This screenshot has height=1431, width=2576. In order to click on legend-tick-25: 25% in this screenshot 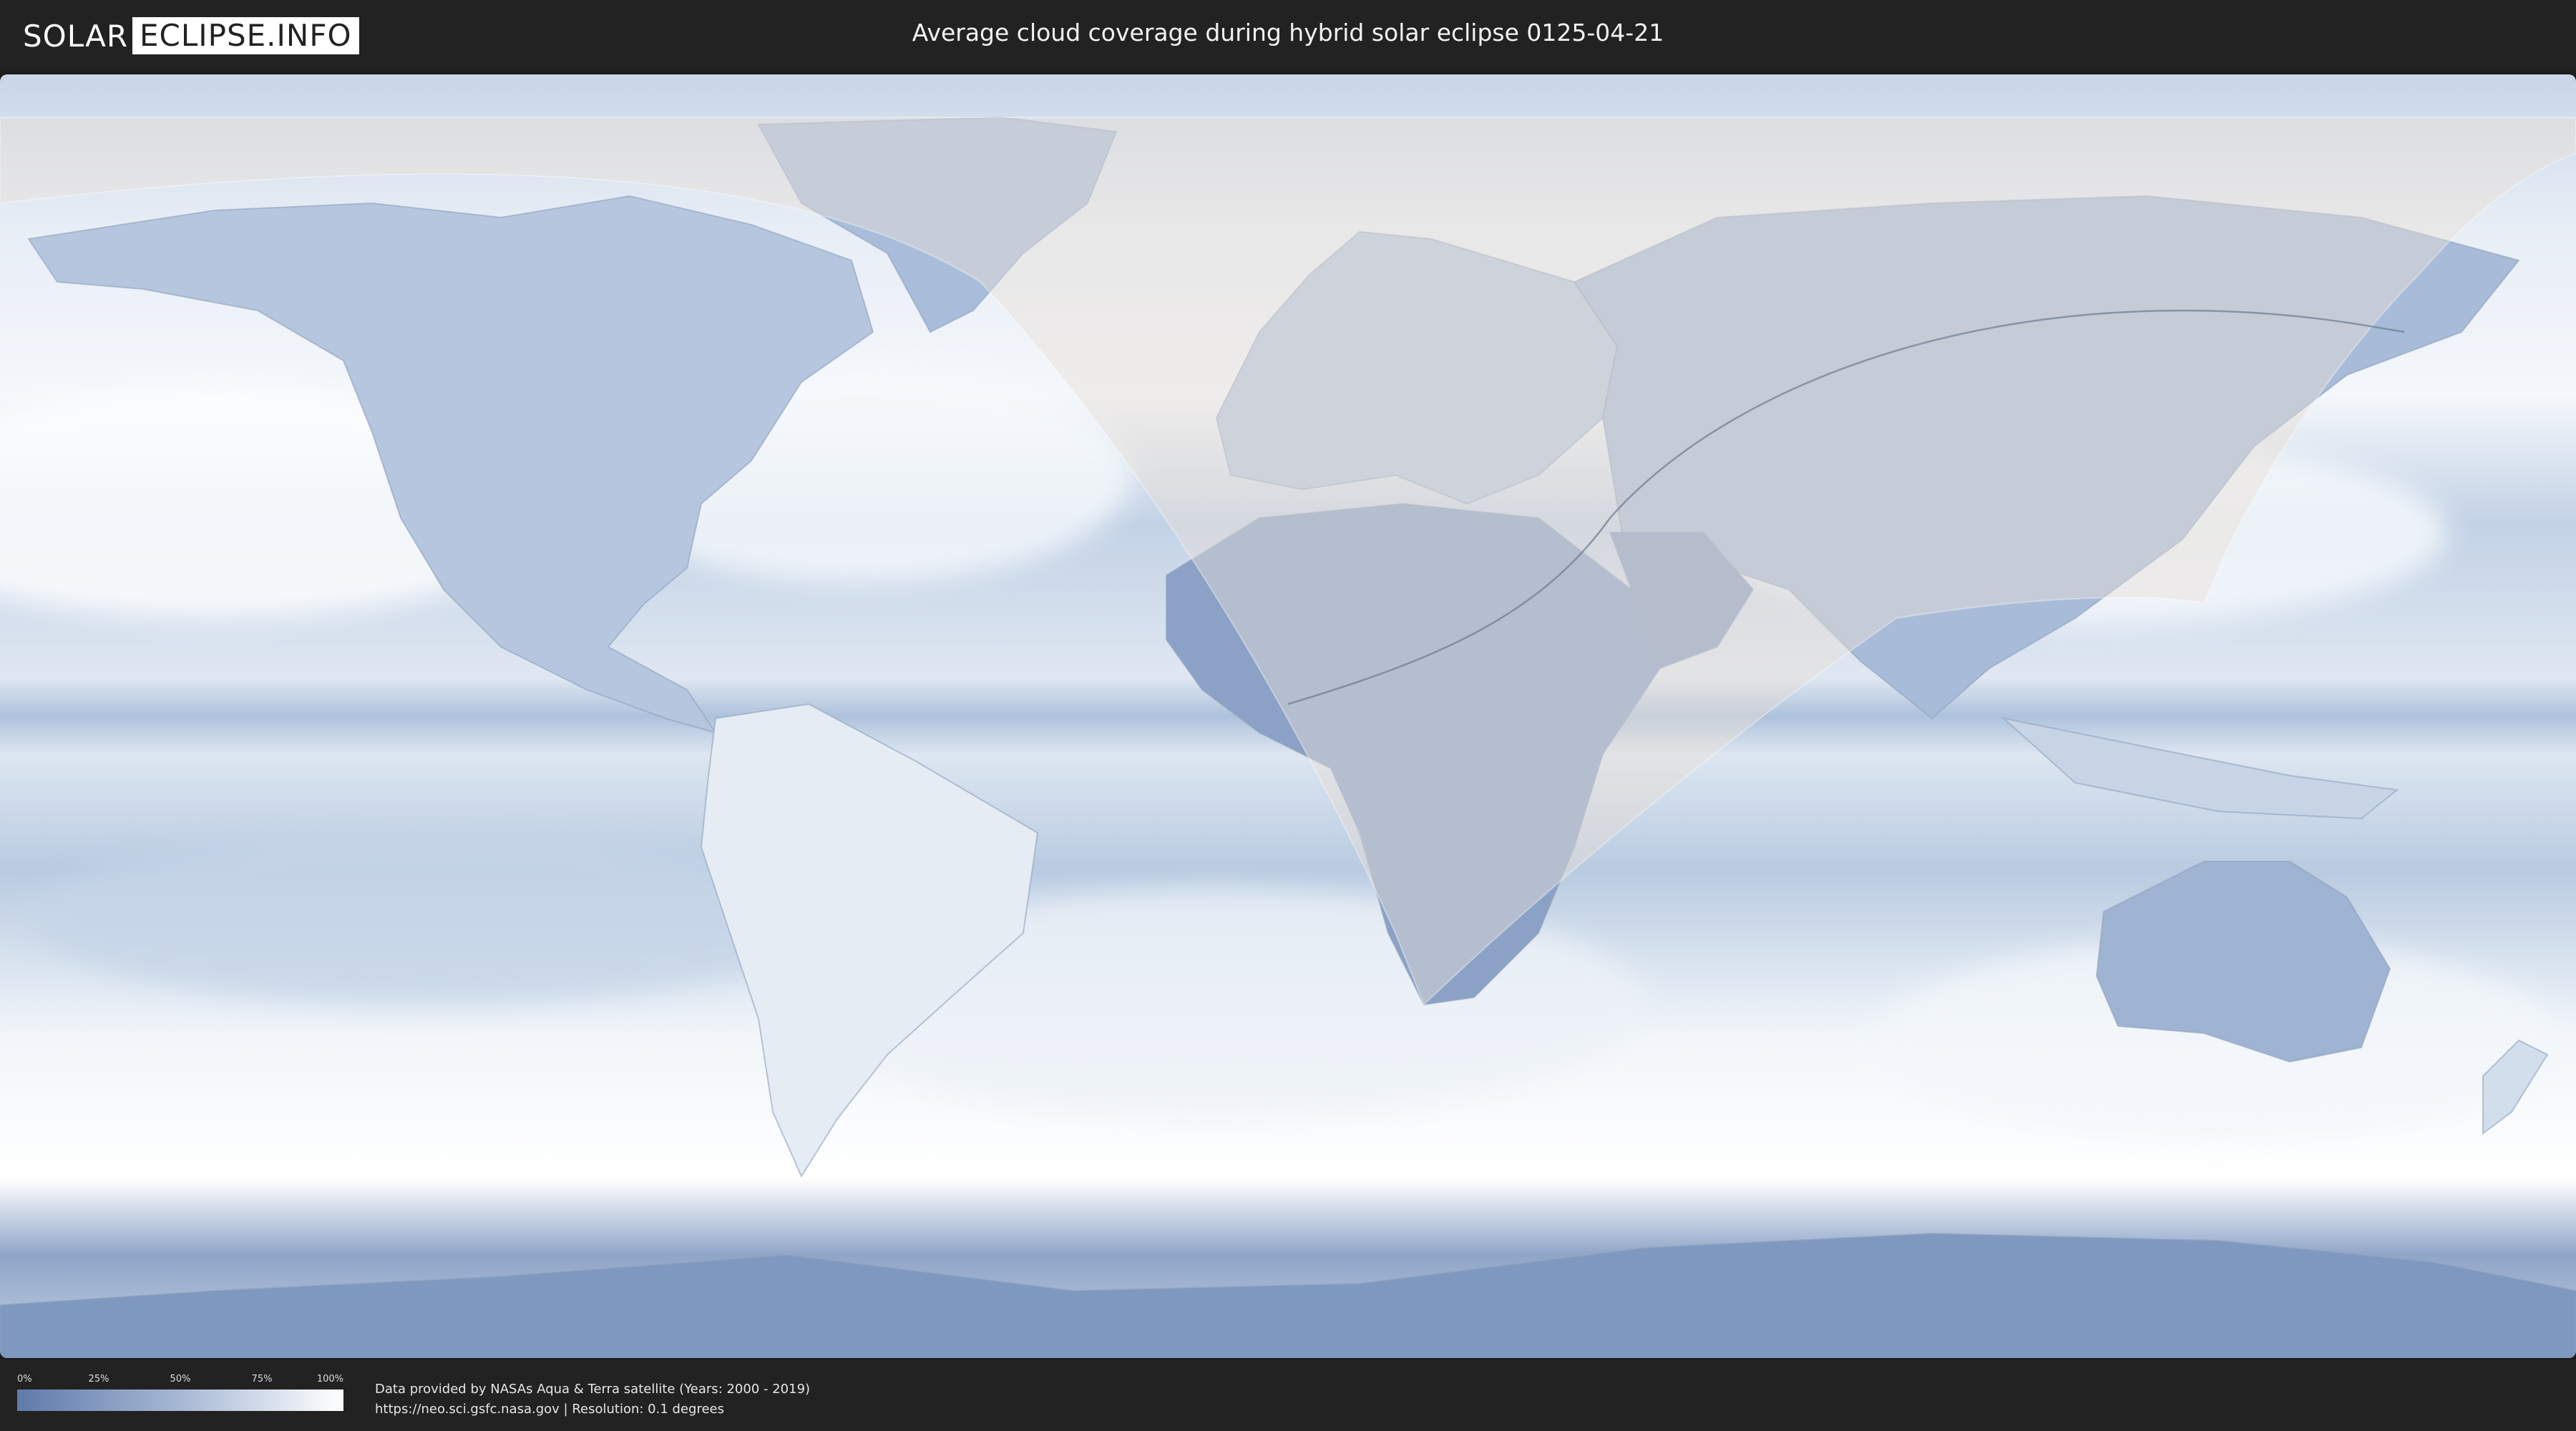, I will do `click(98, 1379)`.